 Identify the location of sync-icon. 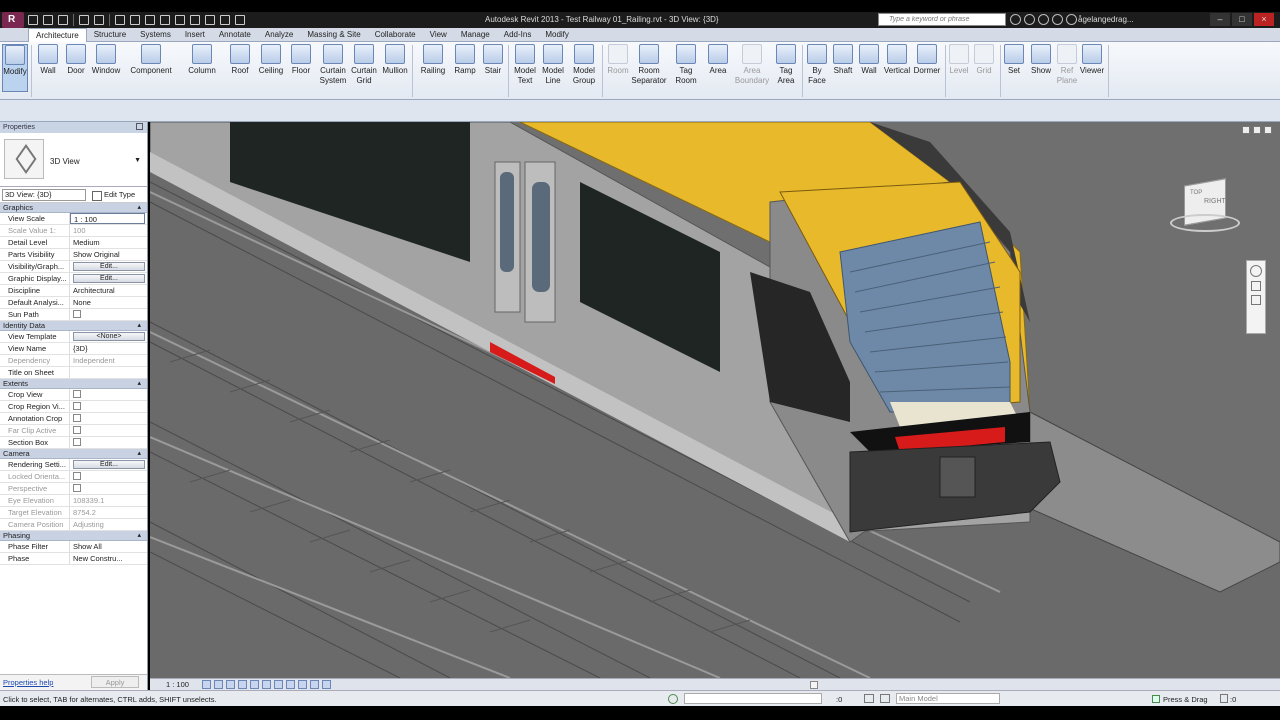
(63, 20).